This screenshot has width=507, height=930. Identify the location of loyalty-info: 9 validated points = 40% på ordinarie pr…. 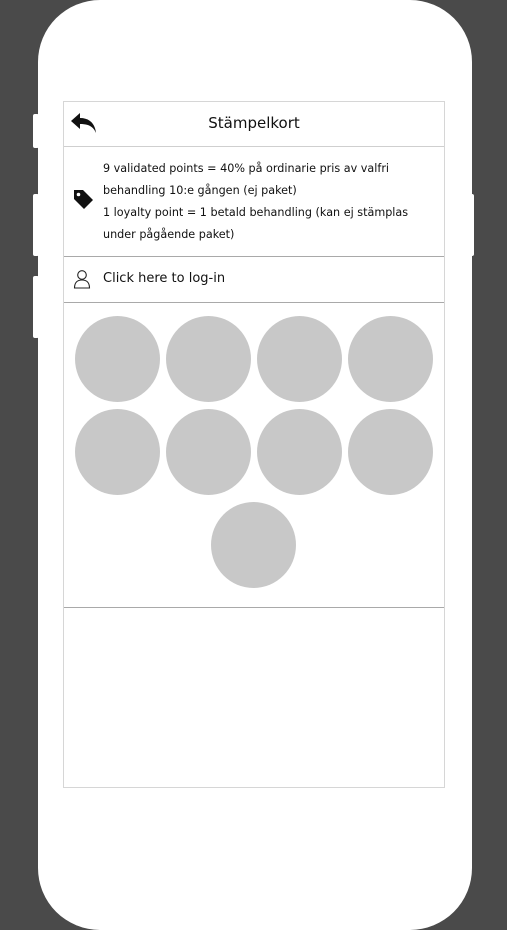
(254, 201).